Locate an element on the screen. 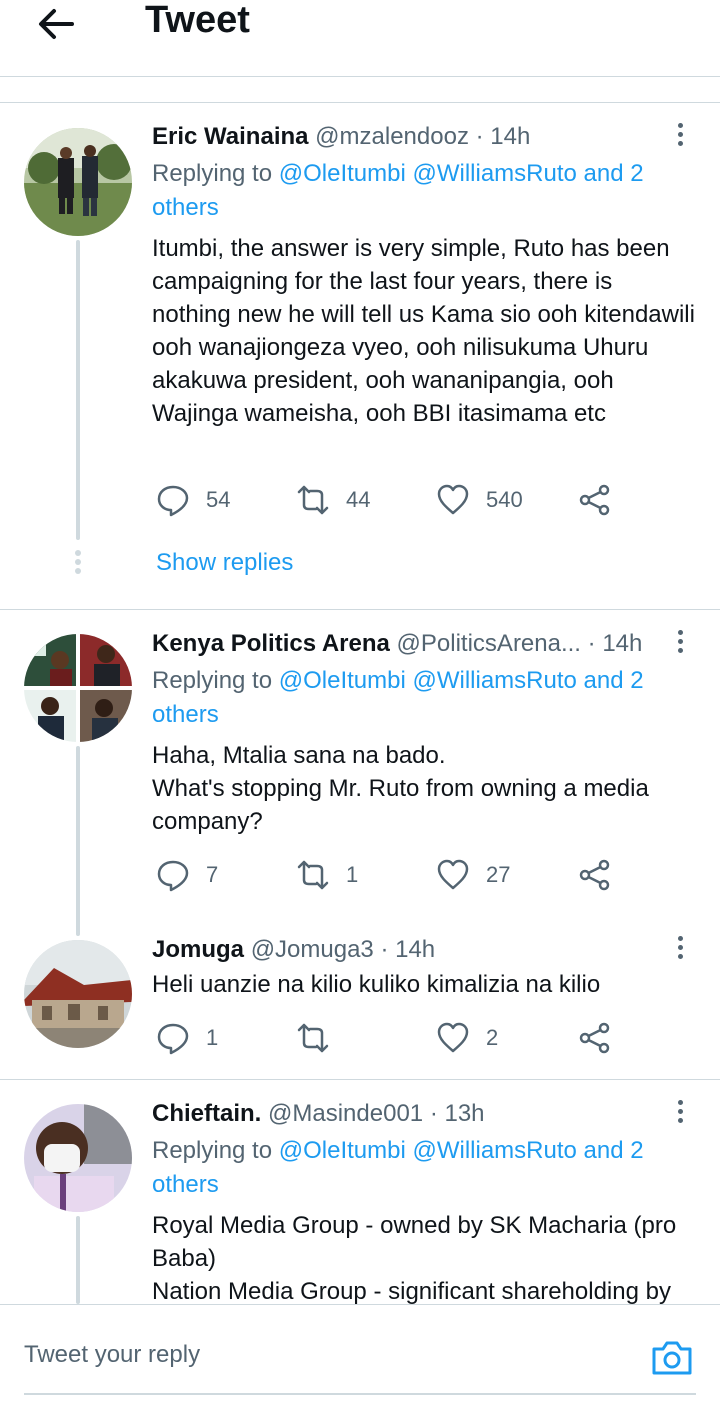 This screenshot has height=1409, width=720. reply-count: 54 is located at coordinates (218, 499).